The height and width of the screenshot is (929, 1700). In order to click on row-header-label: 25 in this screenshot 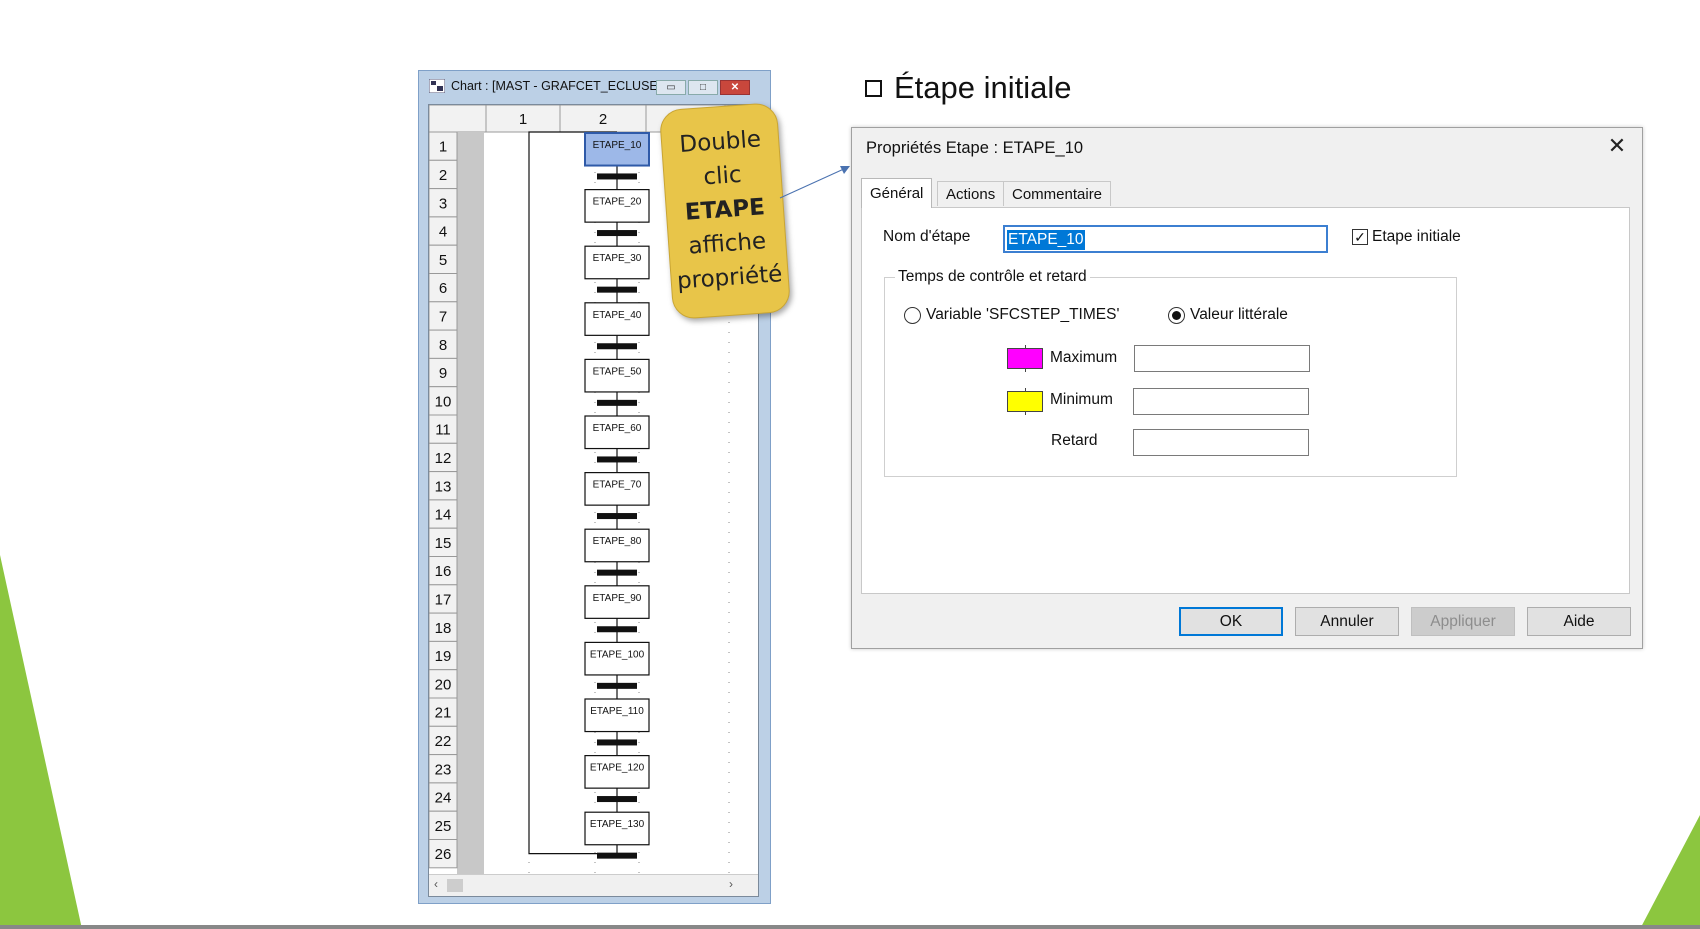, I will do `click(443, 826)`.